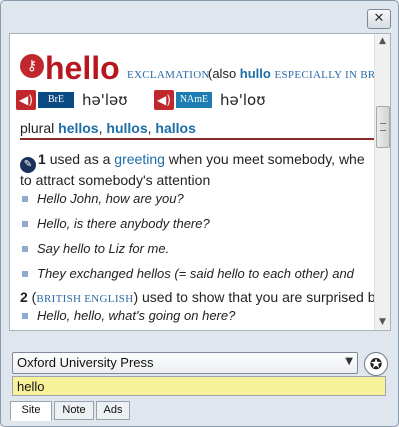 This screenshot has height=427, width=399. I want to click on part-of-speech: EXCLAMATION, so click(168, 75).